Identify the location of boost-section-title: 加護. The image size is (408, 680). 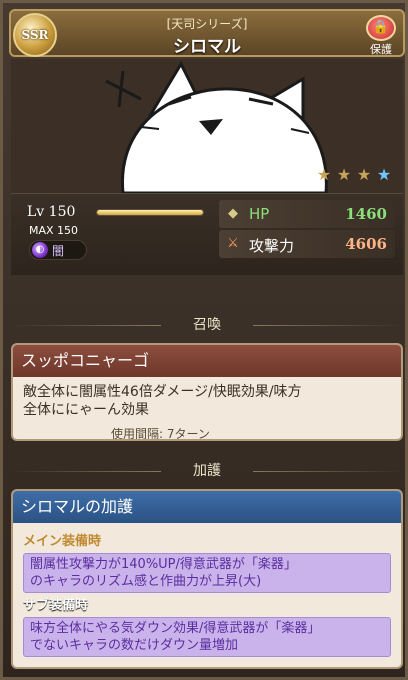
(207, 471).